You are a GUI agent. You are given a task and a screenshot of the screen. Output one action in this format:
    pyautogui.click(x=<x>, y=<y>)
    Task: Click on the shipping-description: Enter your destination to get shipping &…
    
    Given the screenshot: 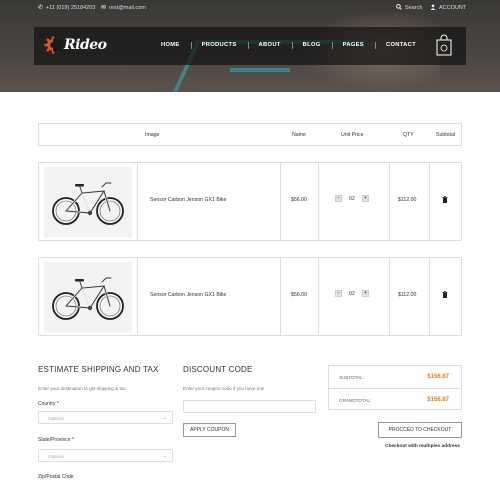 What is the action you would take?
    pyautogui.click(x=82, y=388)
    